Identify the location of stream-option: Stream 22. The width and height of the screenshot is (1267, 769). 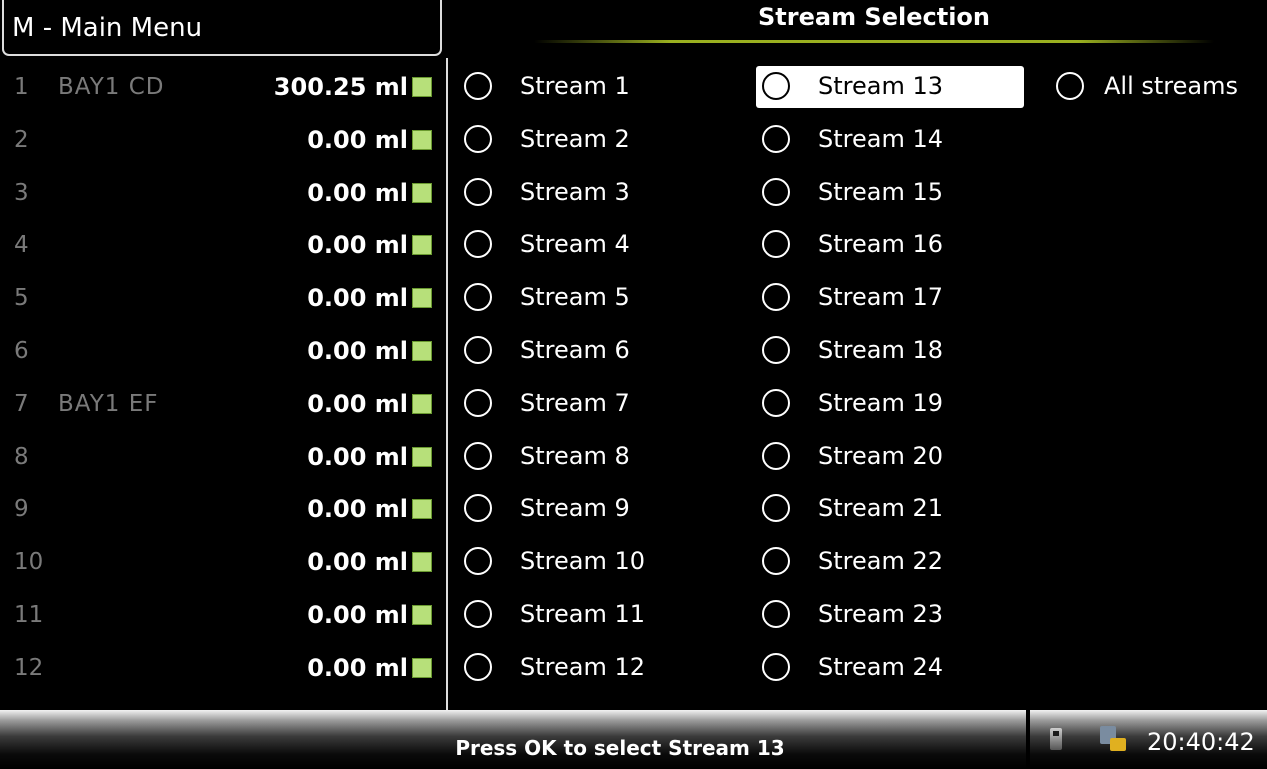
(890, 562).